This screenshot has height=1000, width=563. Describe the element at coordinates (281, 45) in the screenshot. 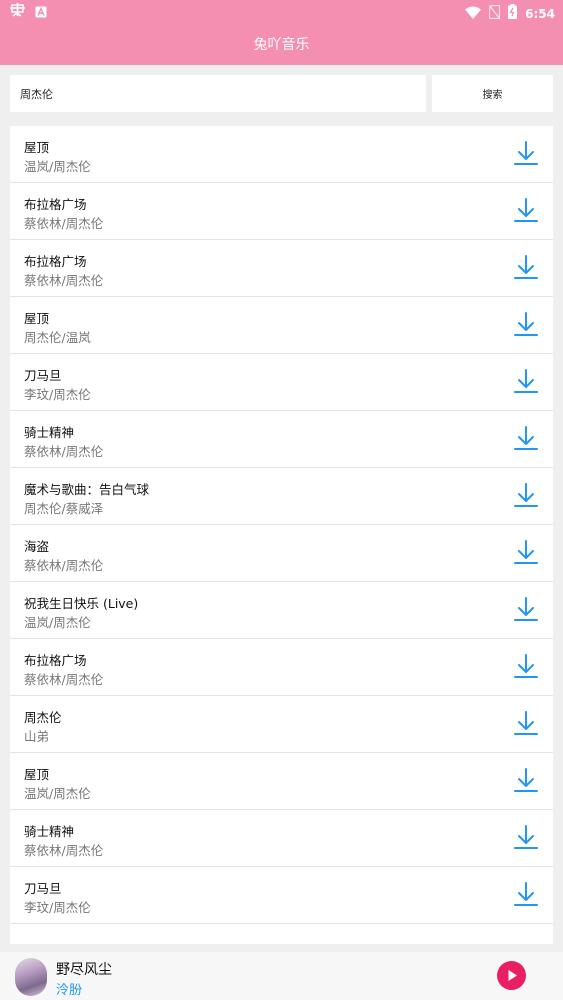

I see `app-title: 兔吖音乐` at that location.